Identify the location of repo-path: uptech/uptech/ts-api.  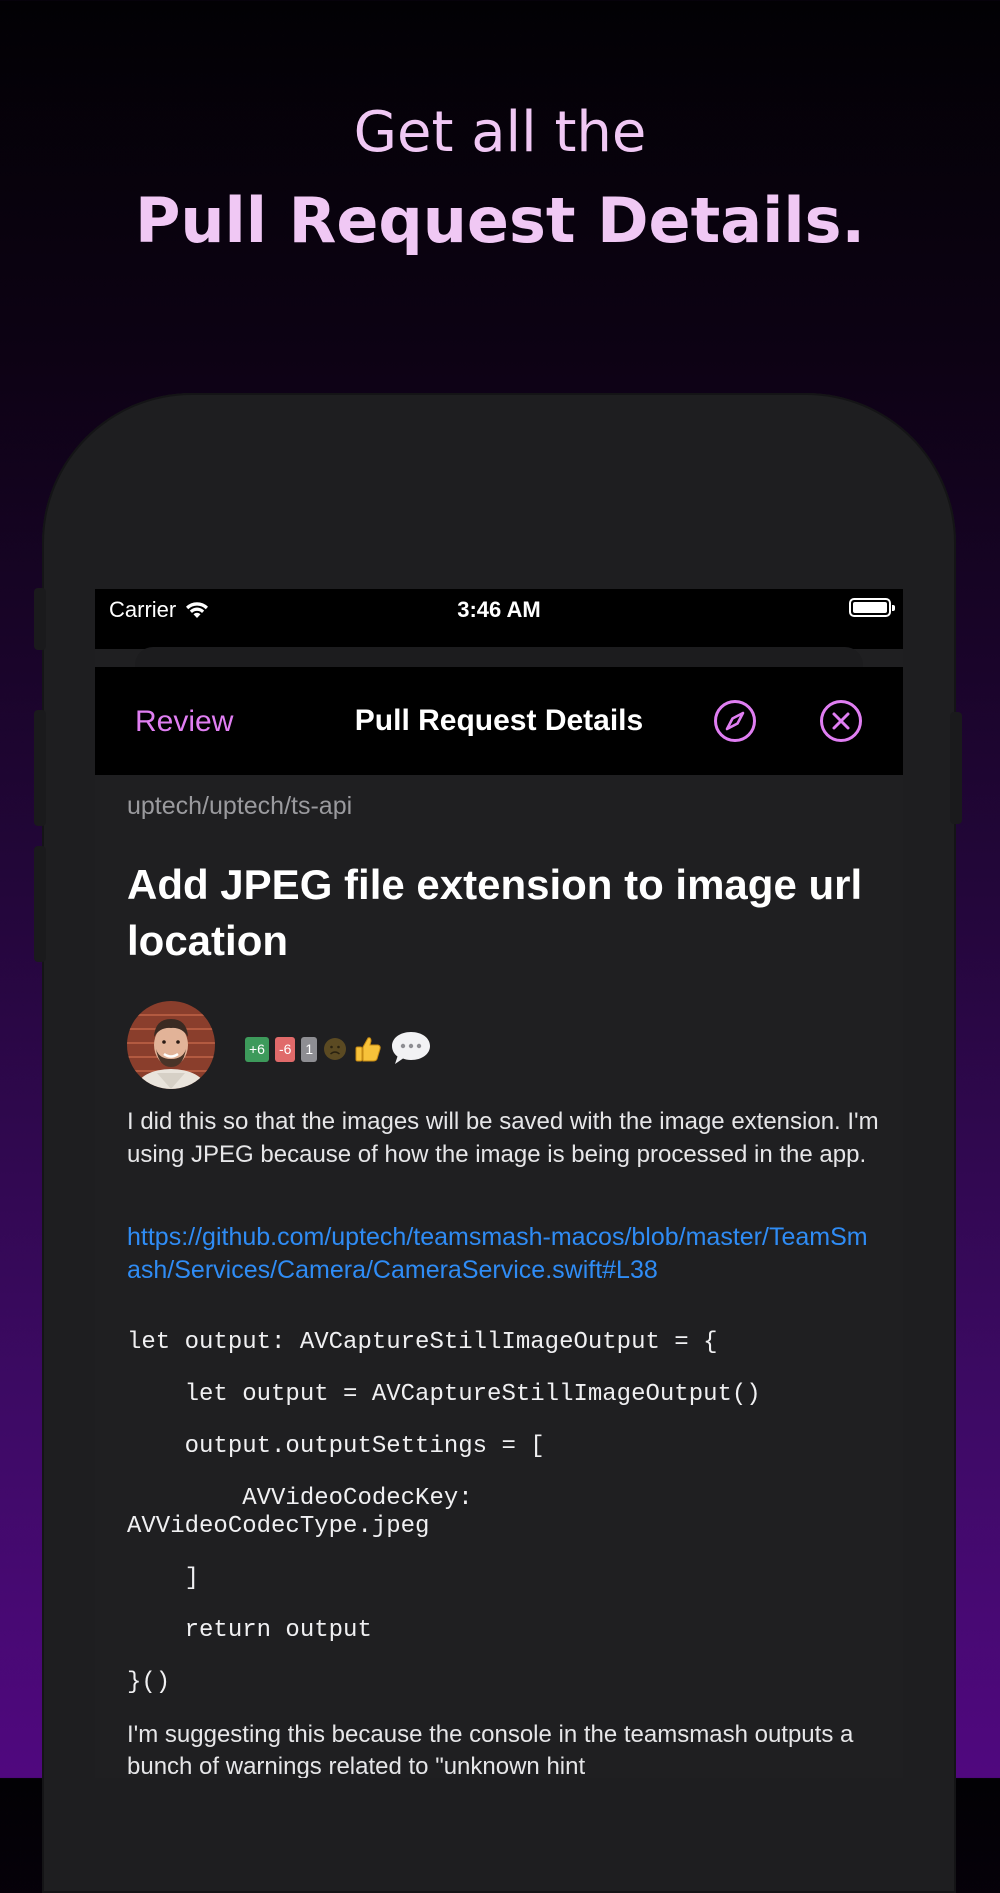
(240, 806).